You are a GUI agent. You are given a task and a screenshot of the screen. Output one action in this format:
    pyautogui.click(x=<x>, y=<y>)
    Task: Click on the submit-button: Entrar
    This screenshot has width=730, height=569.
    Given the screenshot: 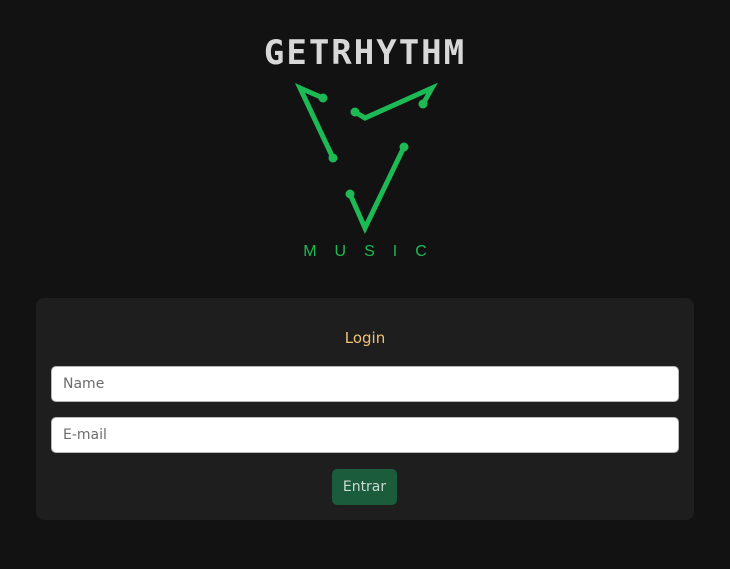 What is the action you would take?
    pyautogui.click(x=364, y=487)
    